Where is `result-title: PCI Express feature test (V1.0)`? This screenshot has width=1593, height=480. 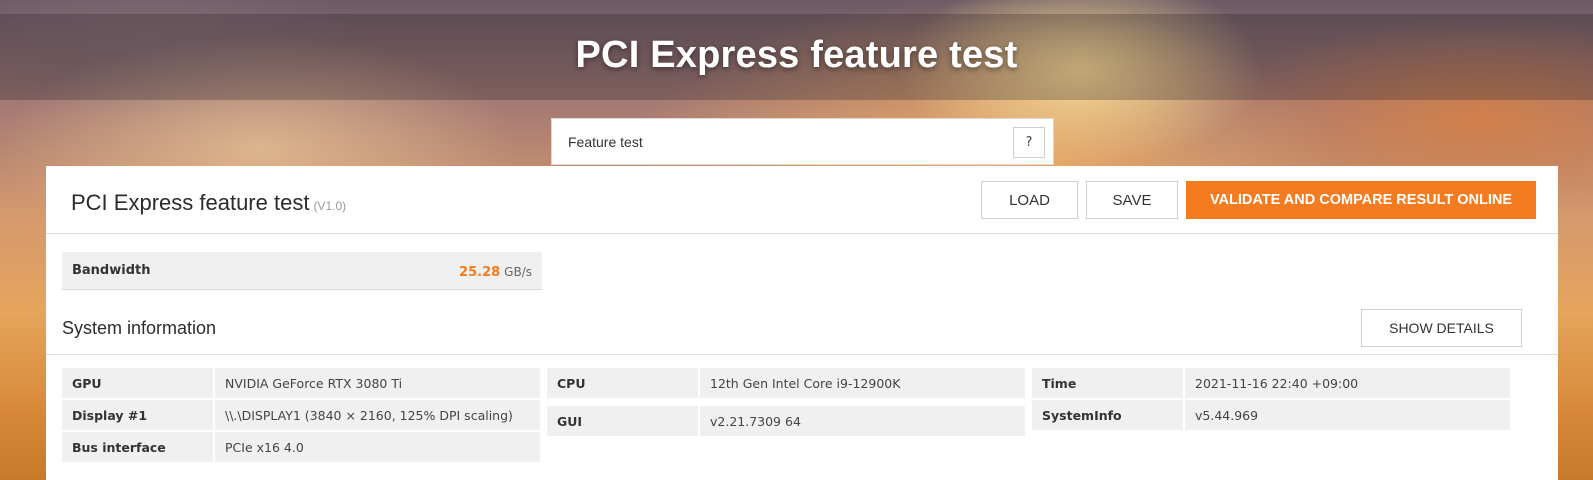
result-title: PCI Express feature test (V1.0) is located at coordinates (208, 203).